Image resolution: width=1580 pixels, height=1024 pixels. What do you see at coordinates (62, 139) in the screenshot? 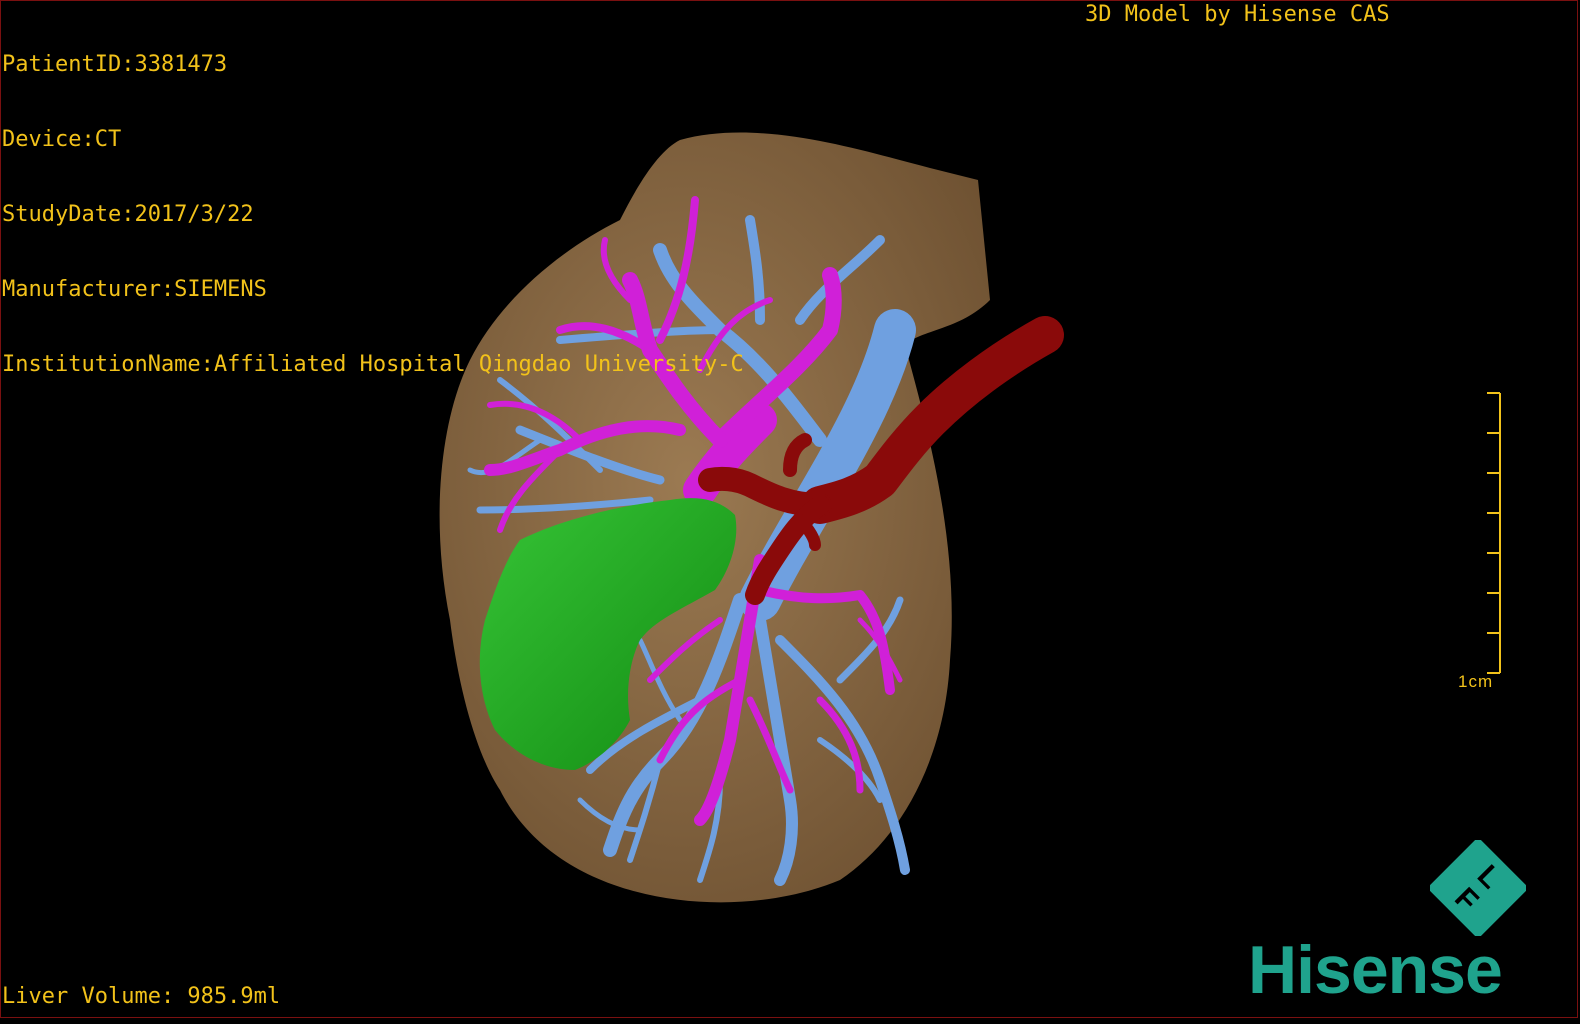
I see `device: Device:CT` at bounding box center [62, 139].